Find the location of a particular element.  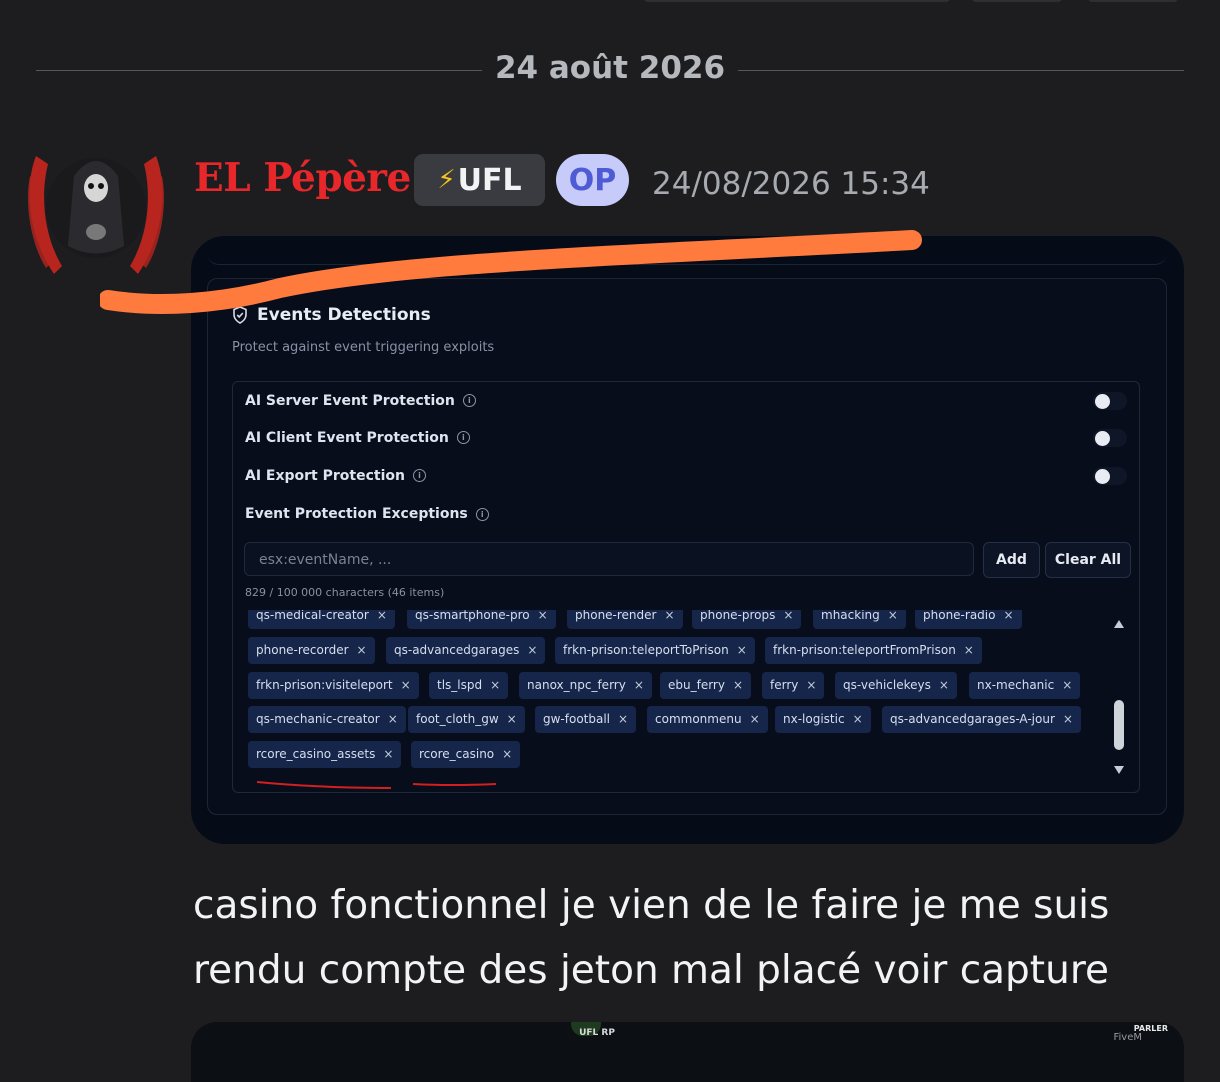

exception-tag: qs-mechanic-creator × is located at coordinates (327, 719).